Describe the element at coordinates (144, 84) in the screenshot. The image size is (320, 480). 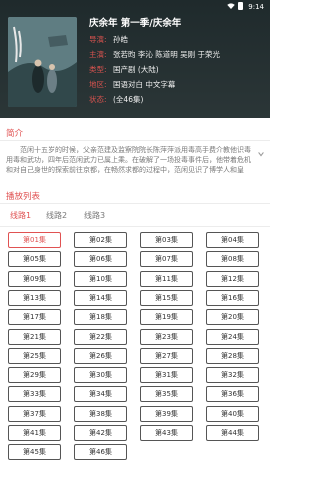
I see `meta-value: 国语对白 中文字幕` at that location.